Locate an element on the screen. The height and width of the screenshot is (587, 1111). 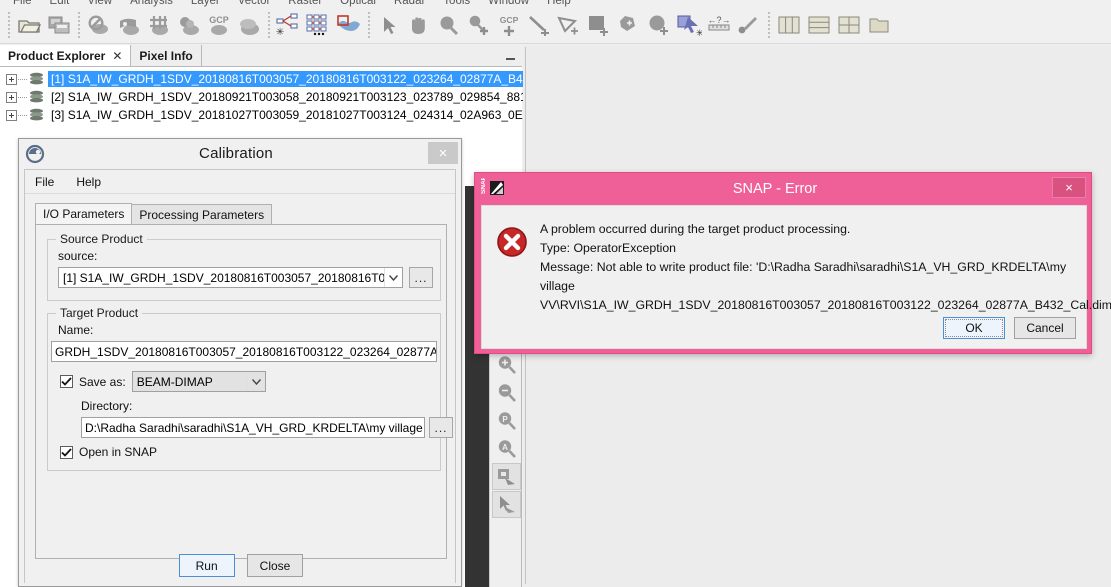
subset-icon is located at coordinates (99, 25).